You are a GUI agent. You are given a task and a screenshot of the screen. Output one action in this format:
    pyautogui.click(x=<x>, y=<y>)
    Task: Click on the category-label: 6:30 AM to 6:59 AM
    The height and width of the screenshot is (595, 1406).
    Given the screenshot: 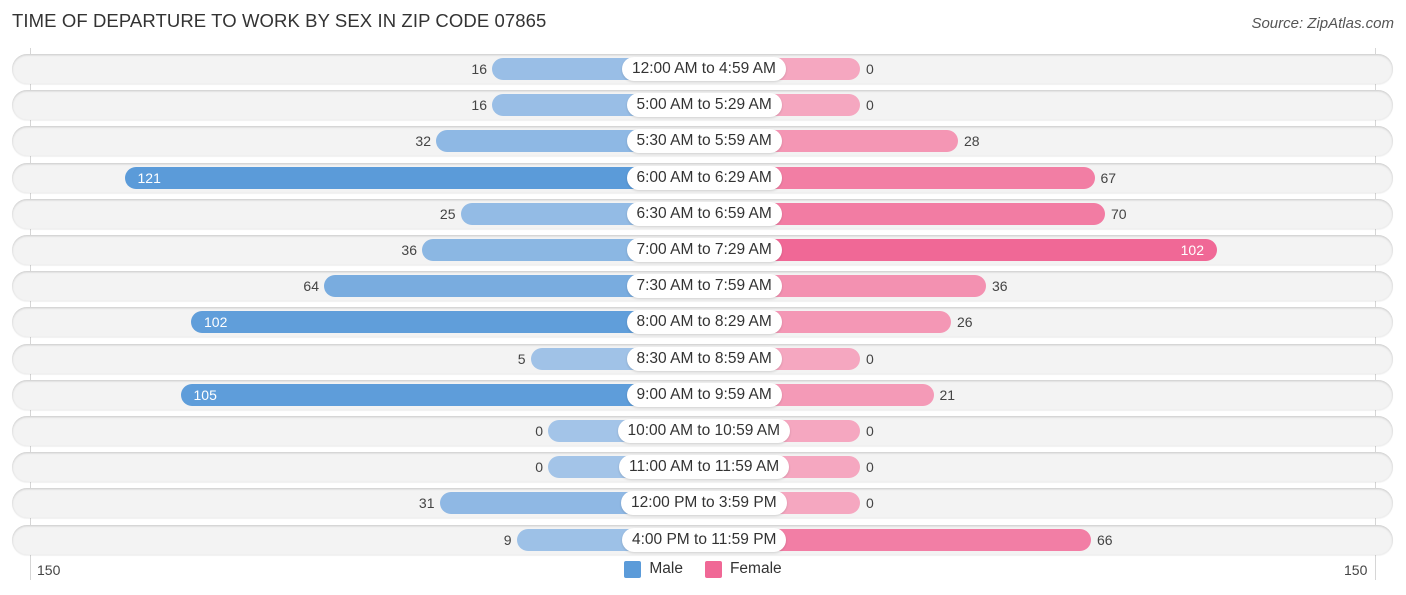 What is the action you would take?
    pyautogui.click(x=704, y=214)
    